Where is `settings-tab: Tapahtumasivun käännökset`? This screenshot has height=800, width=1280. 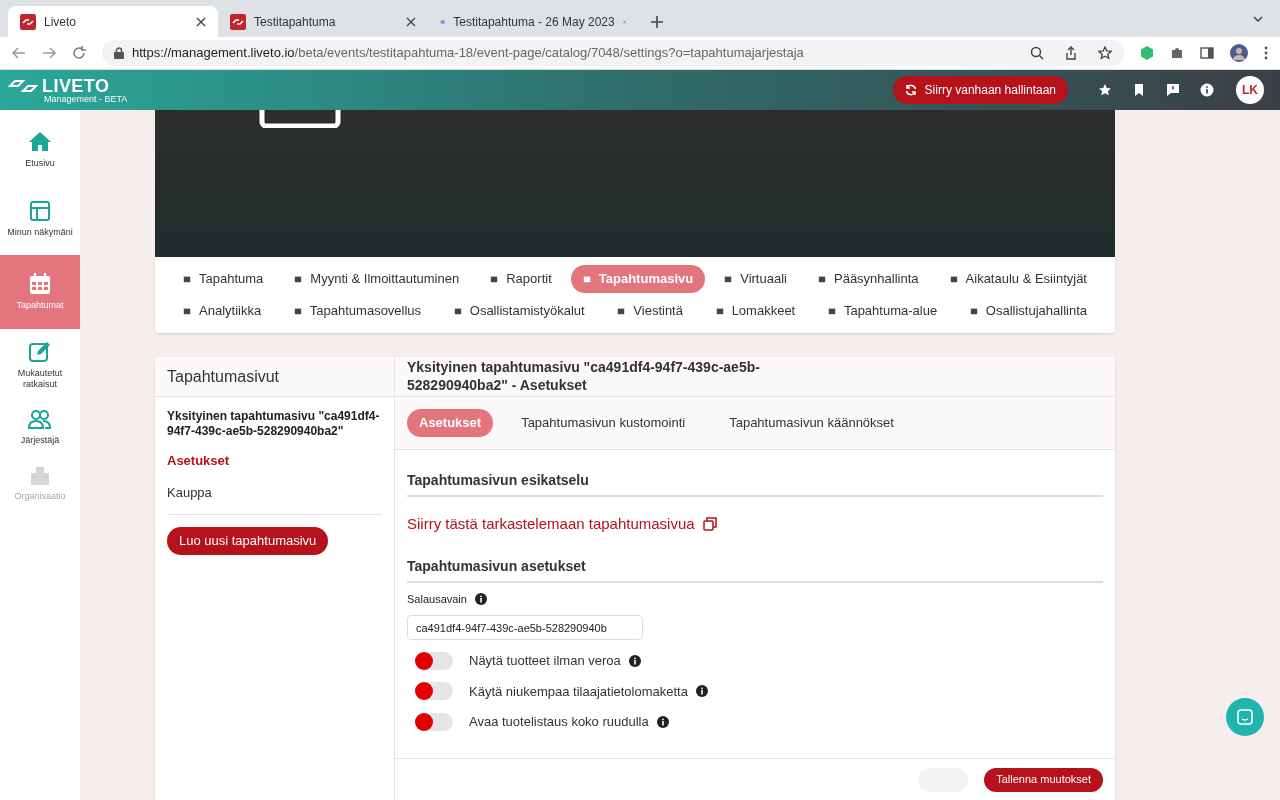 settings-tab: Tapahtumasivun käännökset is located at coordinates (811, 423).